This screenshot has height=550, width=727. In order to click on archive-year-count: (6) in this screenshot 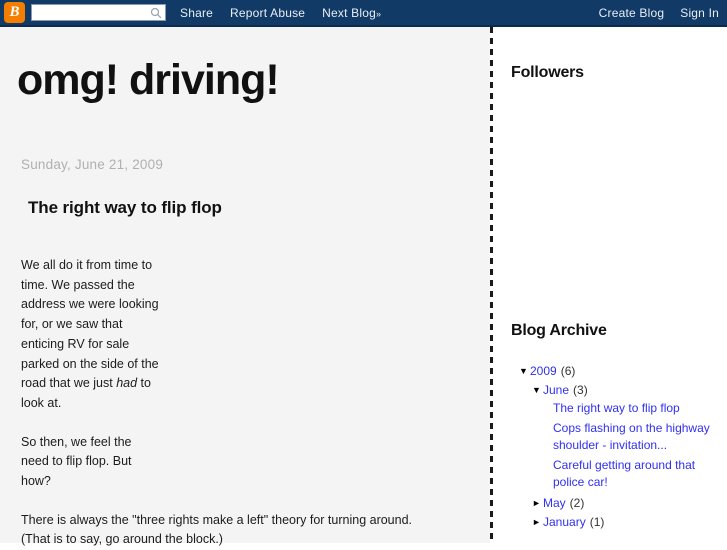, I will do `click(568, 371)`.